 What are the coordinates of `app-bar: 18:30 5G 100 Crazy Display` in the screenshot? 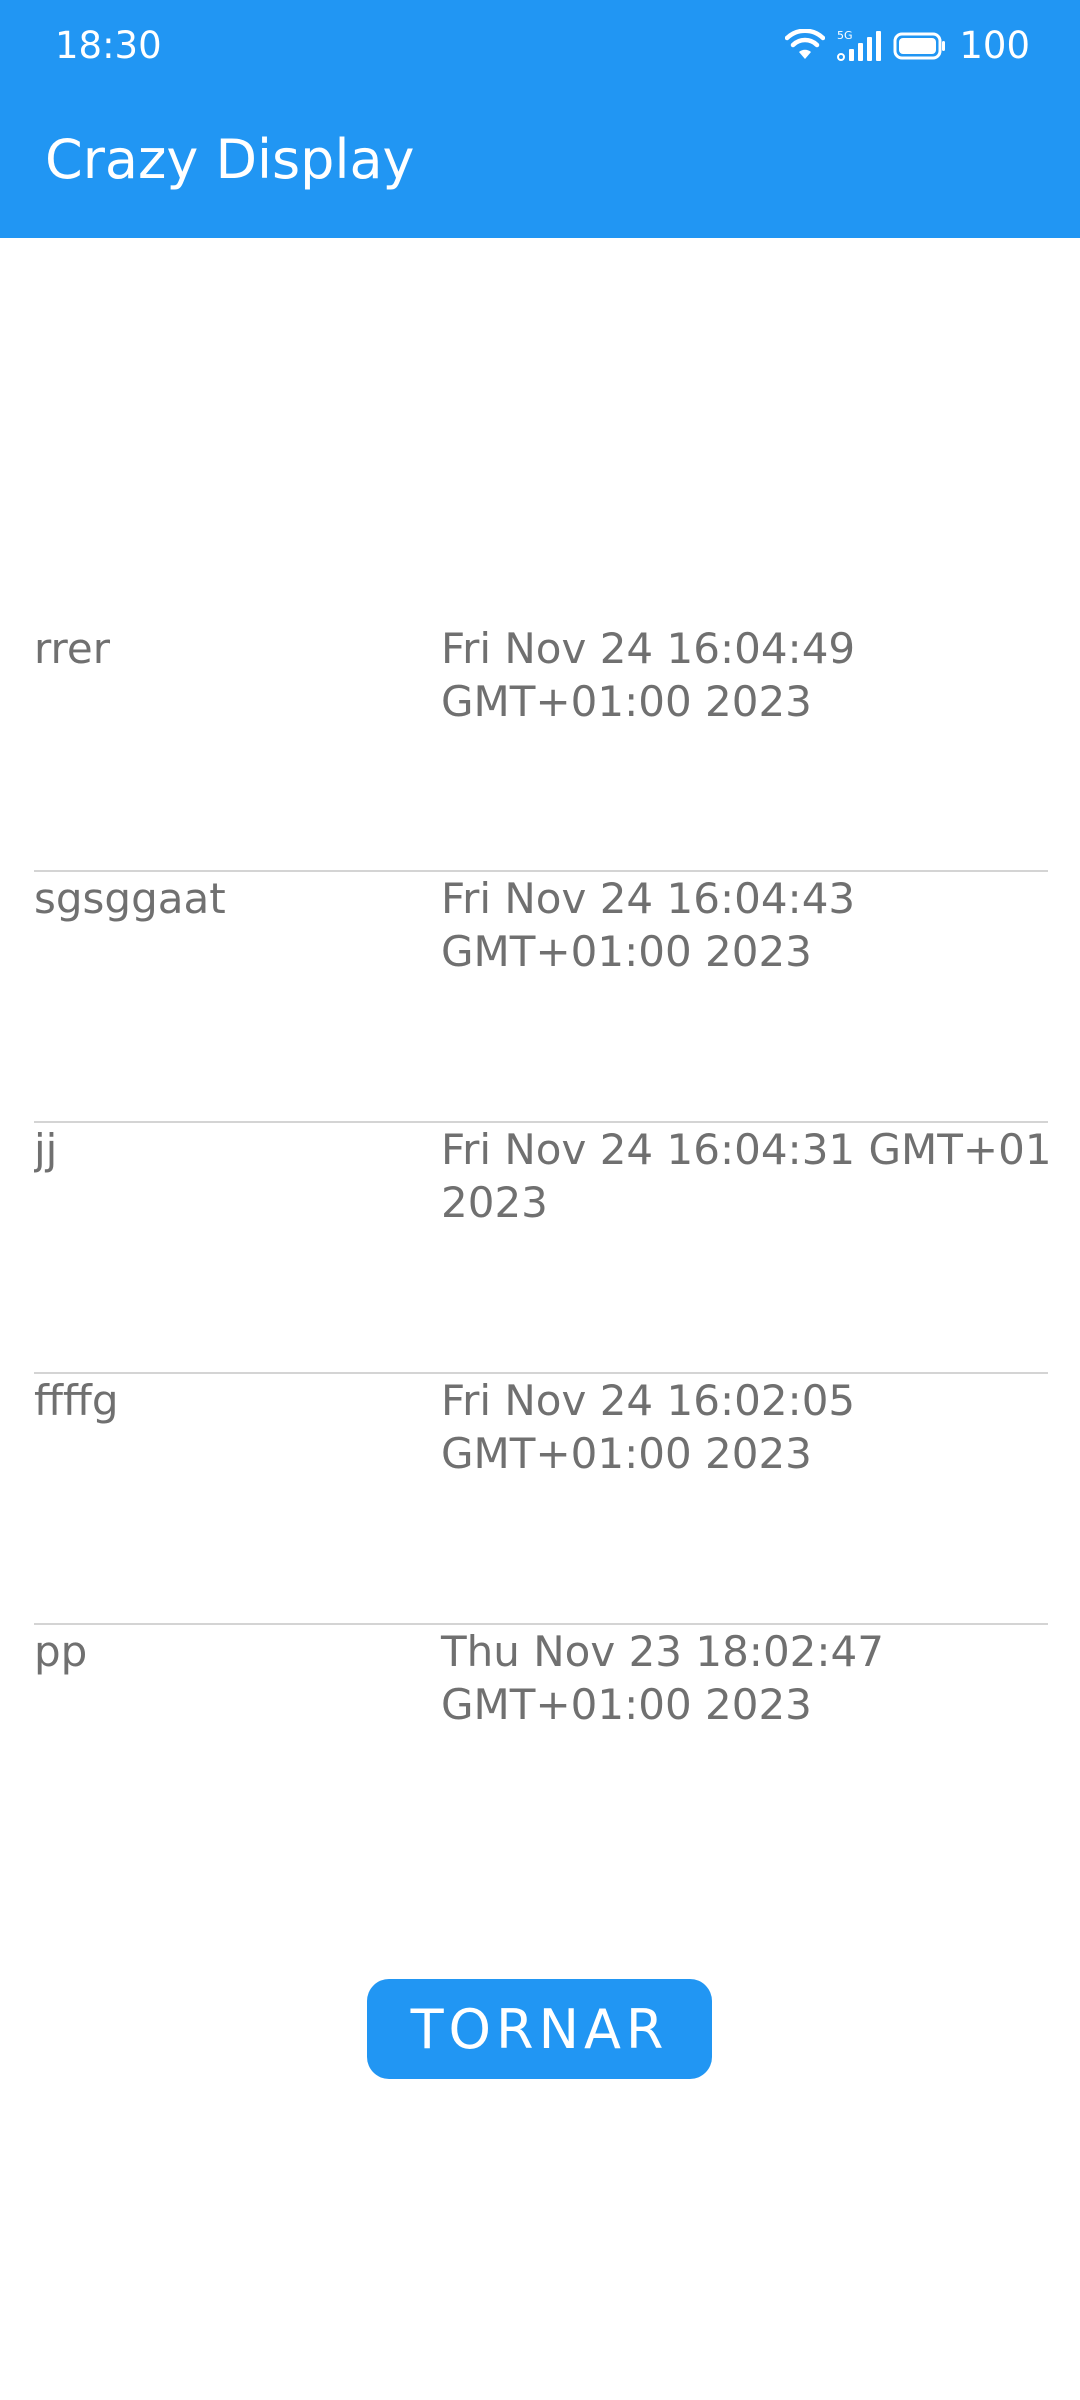 It's located at (540, 119).